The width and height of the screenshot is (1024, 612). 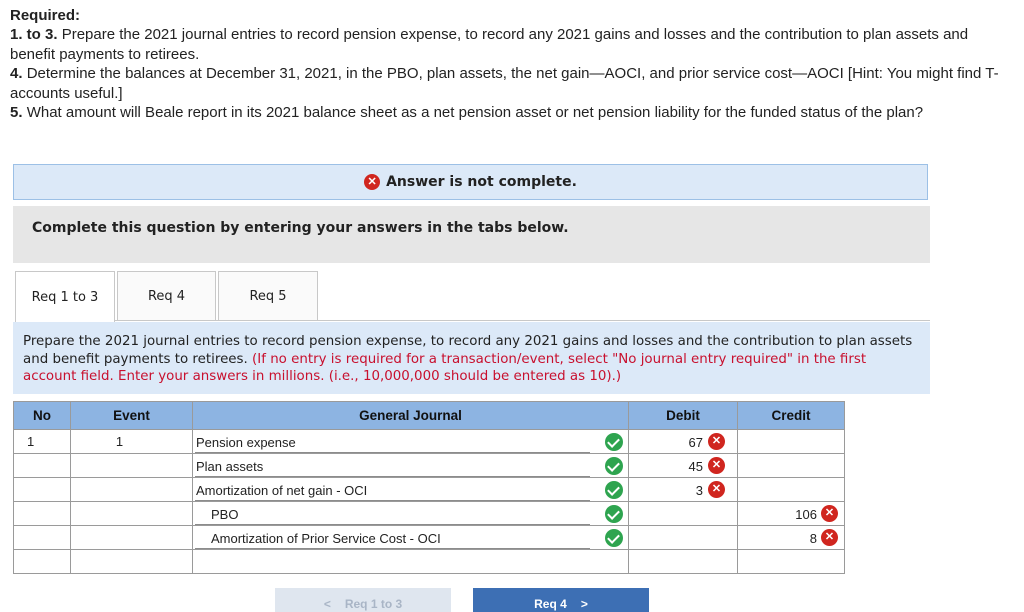 What do you see at coordinates (410, 415) in the screenshot?
I see `header-general-journal: General Journal` at bounding box center [410, 415].